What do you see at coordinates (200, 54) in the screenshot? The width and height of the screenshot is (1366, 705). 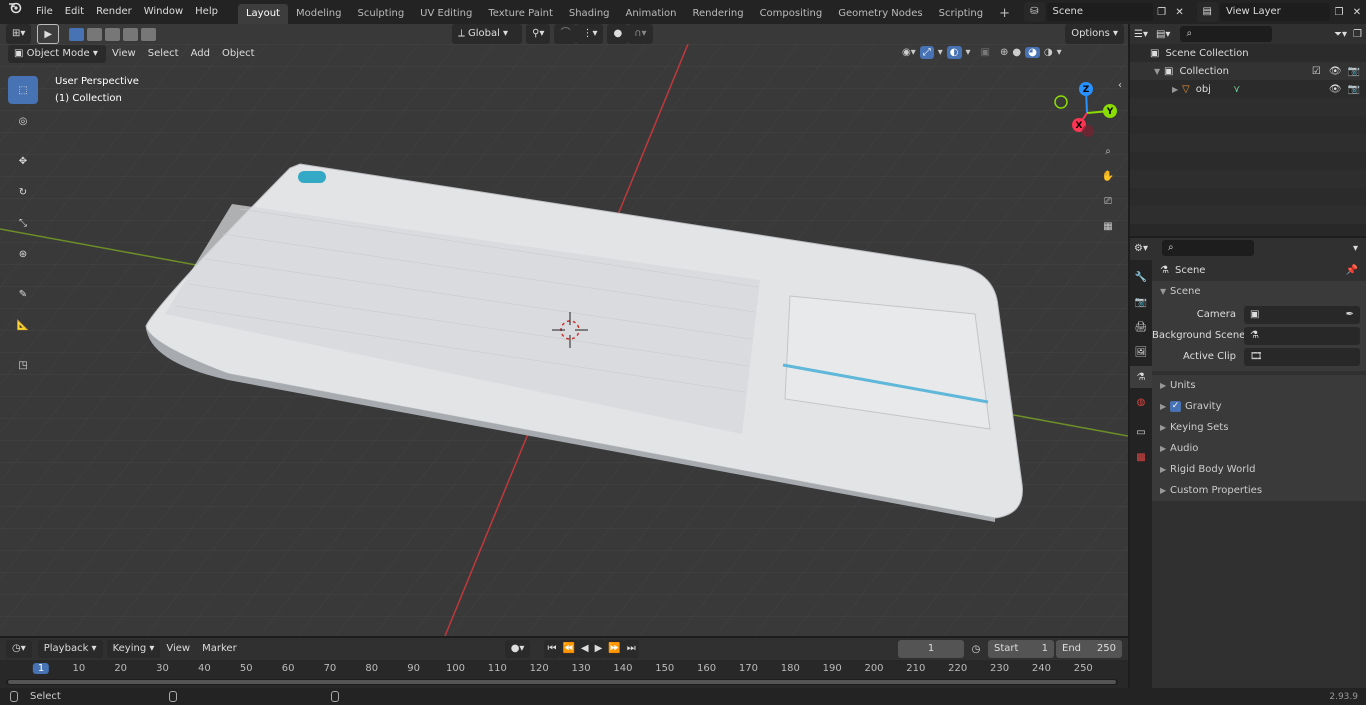 I see `viewport-menu-add: Add` at bounding box center [200, 54].